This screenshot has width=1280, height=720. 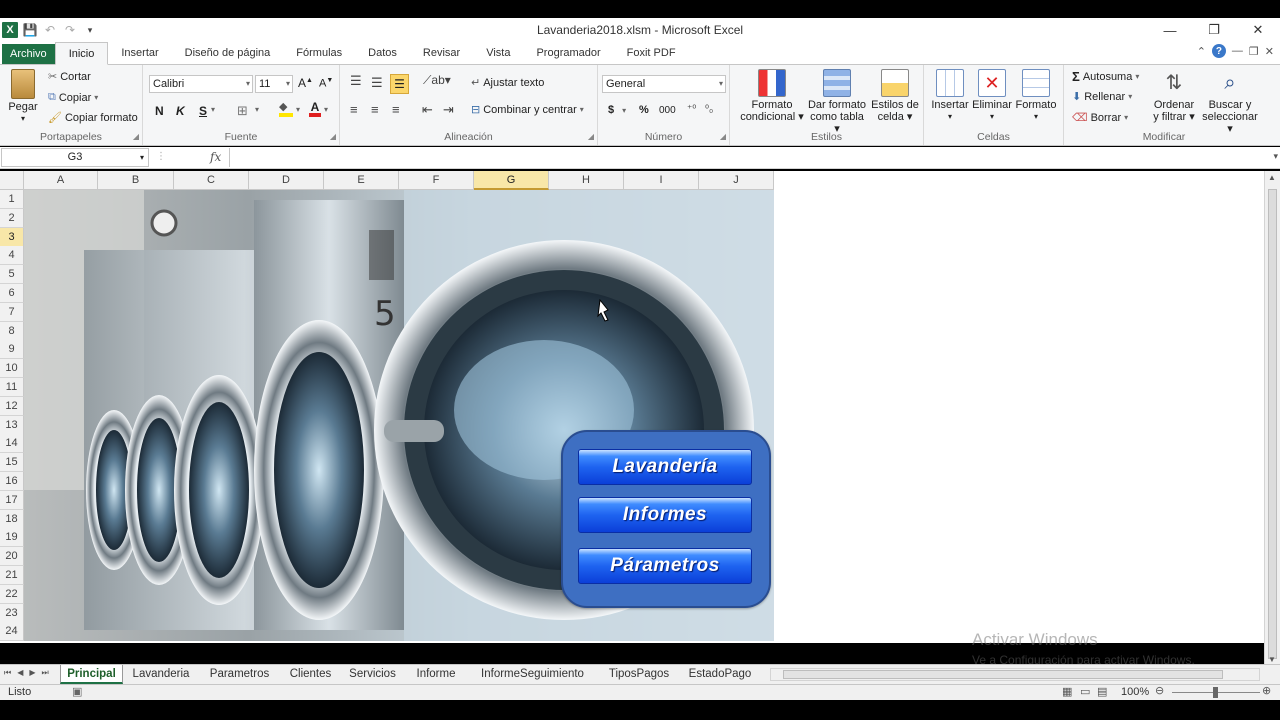 What do you see at coordinates (12, 331) in the screenshot?
I see `row-header: 8` at bounding box center [12, 331].